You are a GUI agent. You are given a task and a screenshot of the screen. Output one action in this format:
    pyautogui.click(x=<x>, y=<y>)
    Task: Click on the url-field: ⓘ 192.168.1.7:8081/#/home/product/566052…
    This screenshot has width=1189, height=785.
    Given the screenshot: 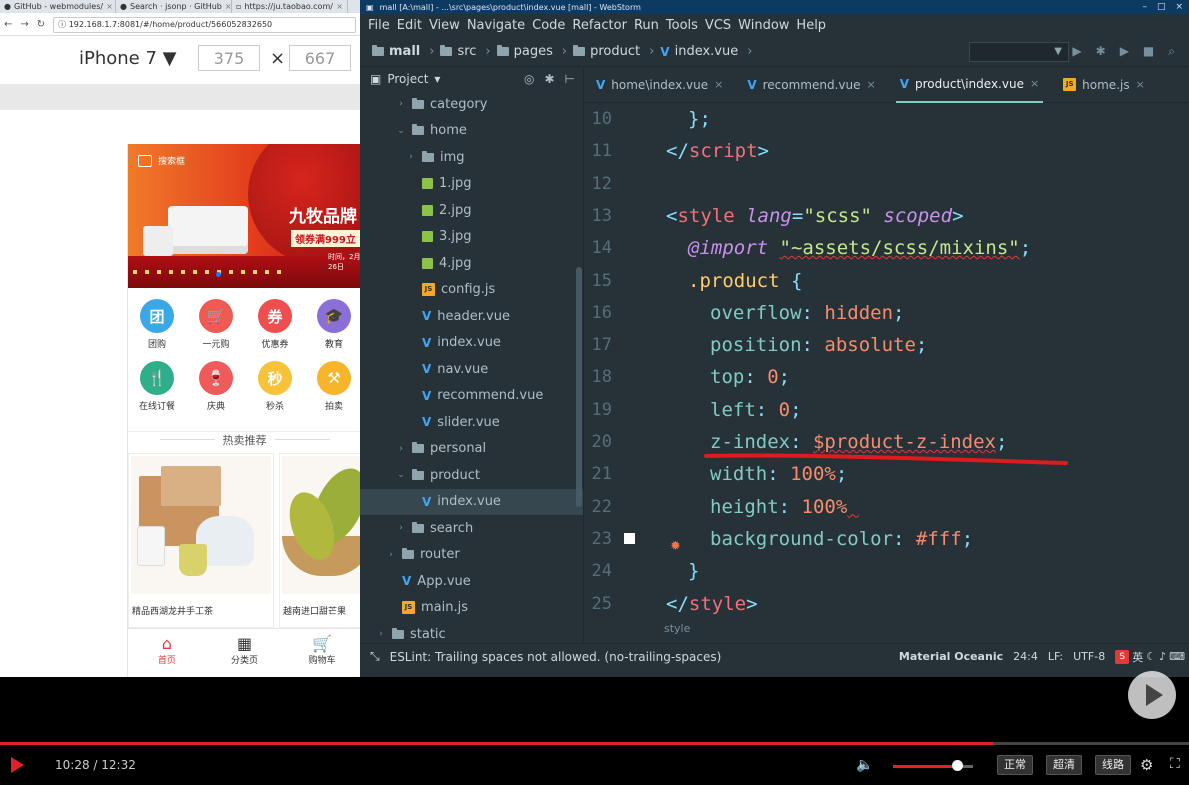 What is the action you would take?
    pyautogui.click(x=204, y=24)
    